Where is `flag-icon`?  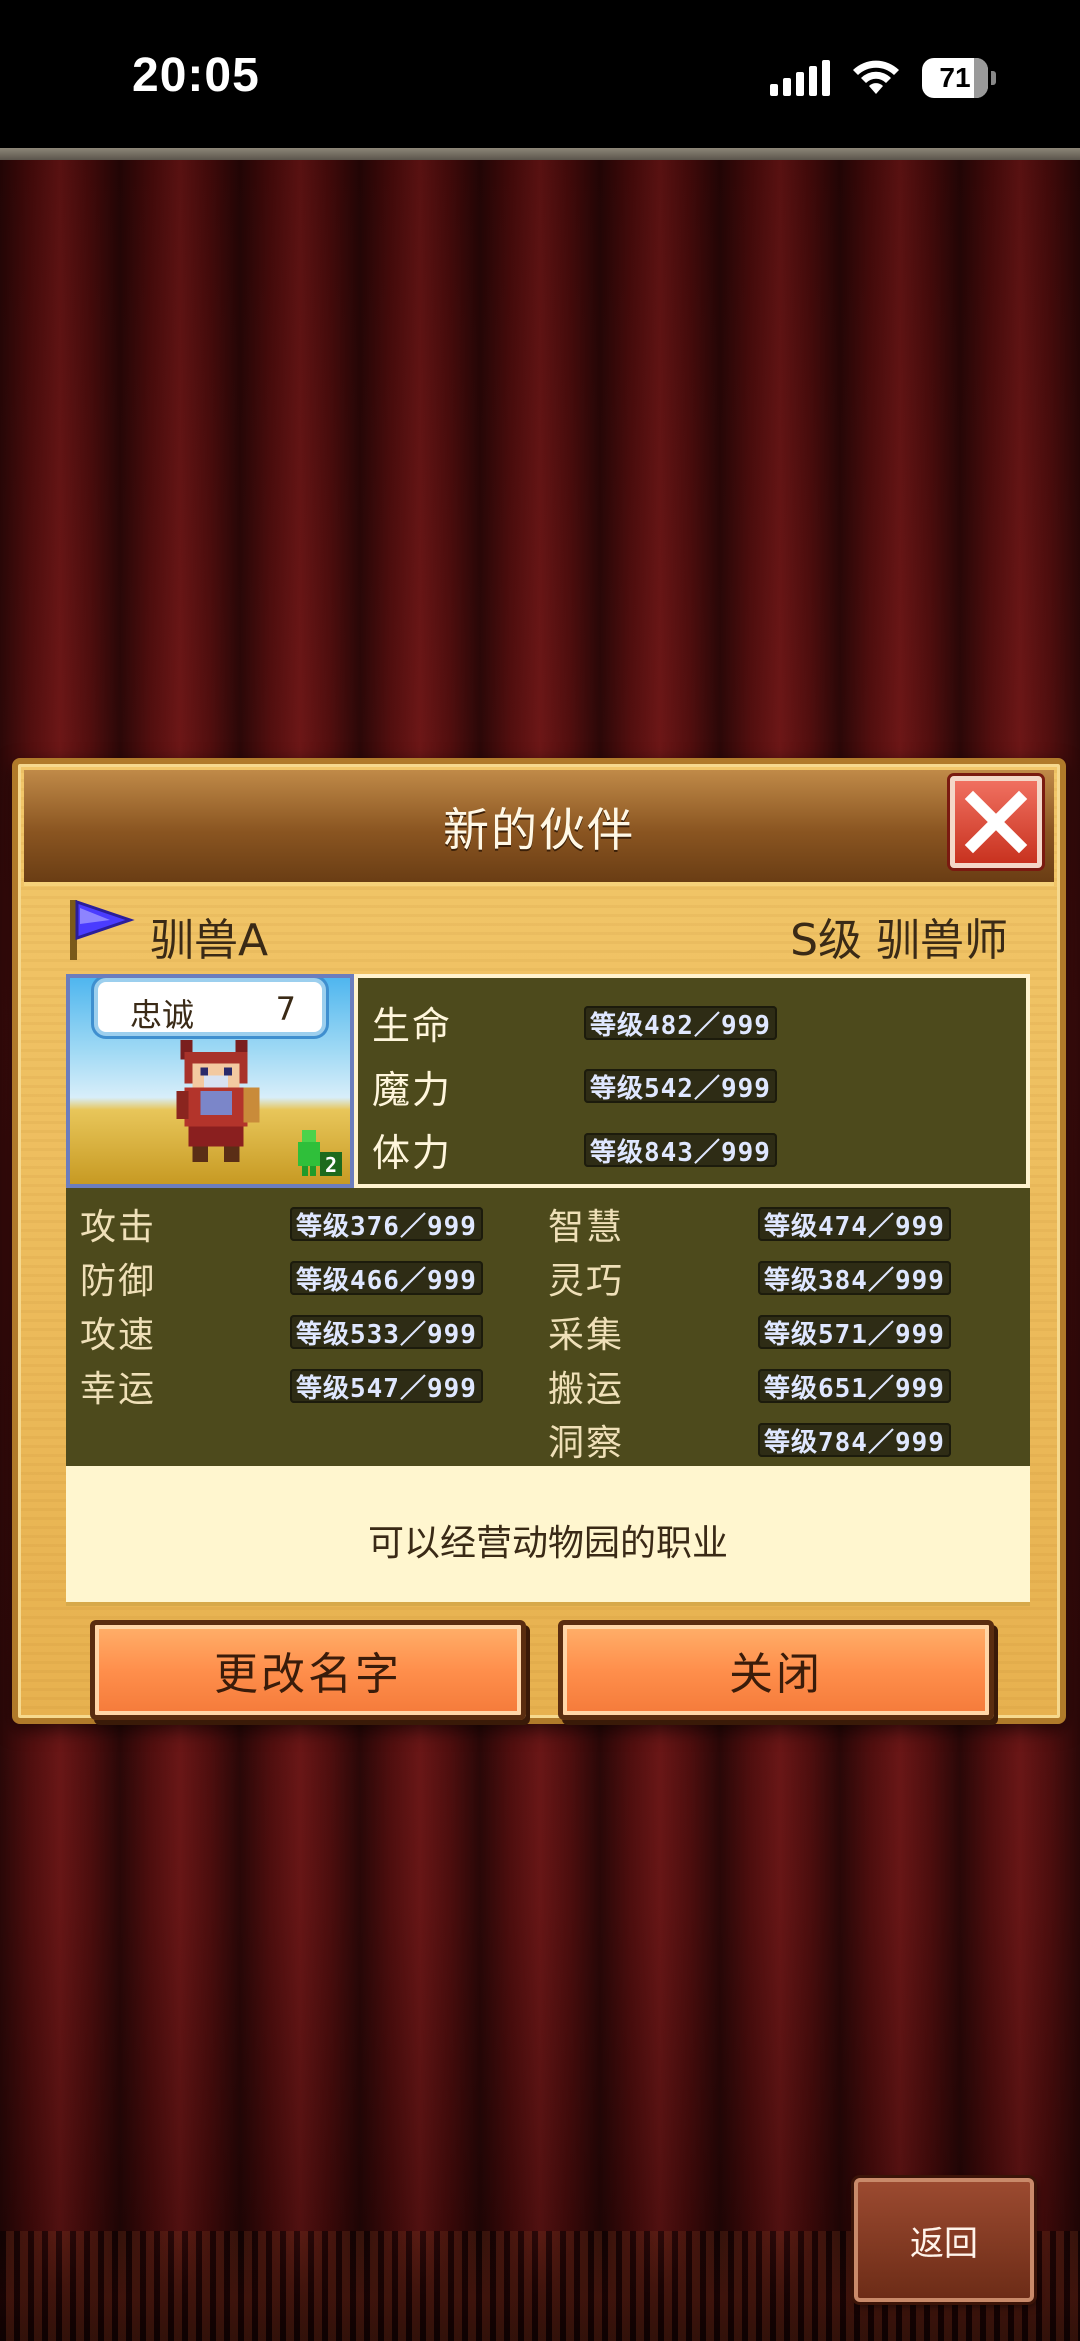
flag-icon is located at coordinates (102, 929).